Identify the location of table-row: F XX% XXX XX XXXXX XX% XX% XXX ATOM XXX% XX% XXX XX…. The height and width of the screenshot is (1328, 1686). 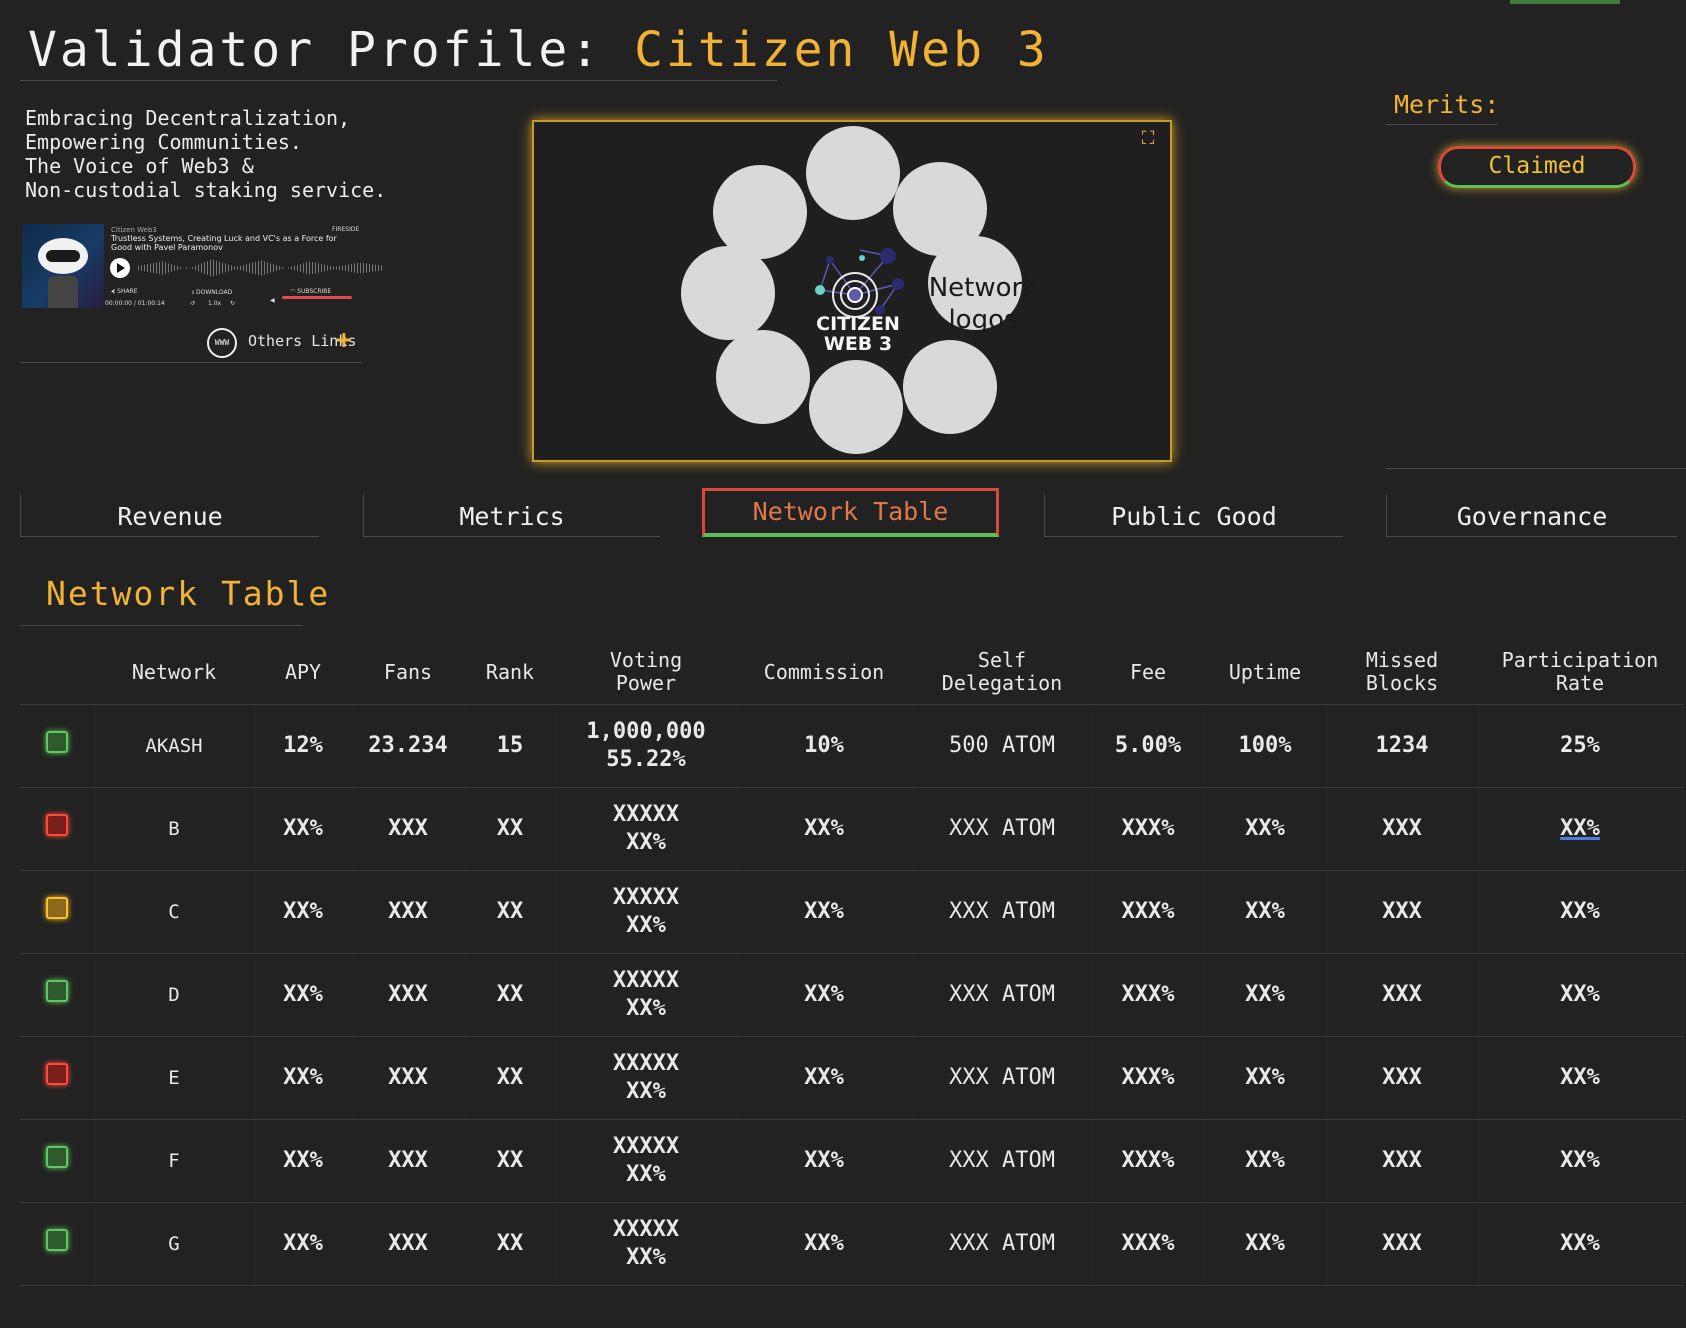
(851, 1161).